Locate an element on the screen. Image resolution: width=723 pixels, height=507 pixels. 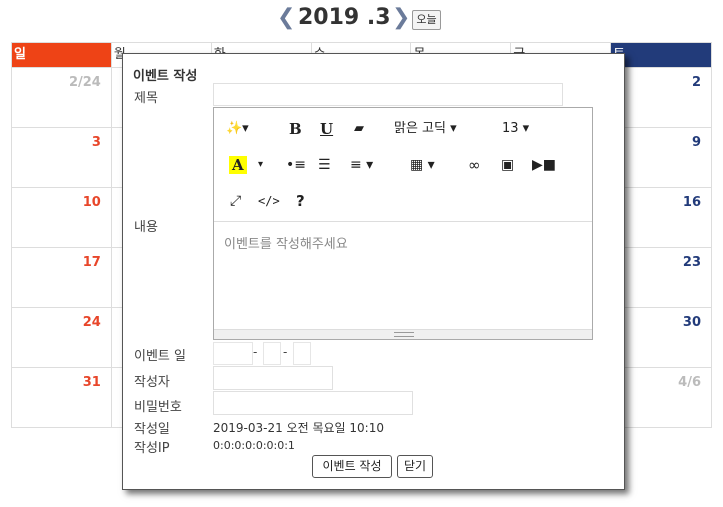
dialog-title: 이벤트 작성 is located at coordinates (165, 76).